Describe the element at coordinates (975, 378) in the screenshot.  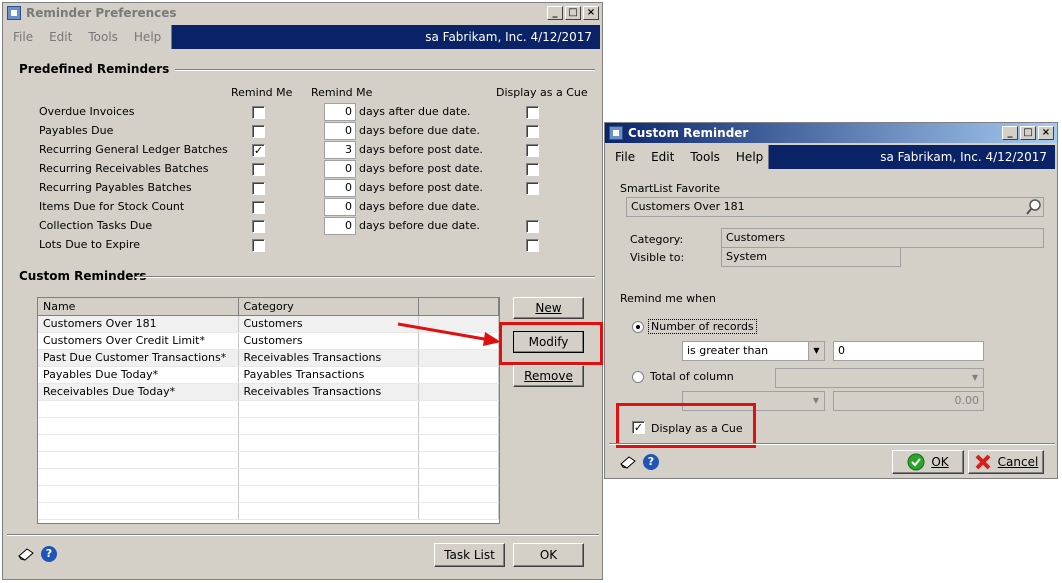
I see `chevron-down-icon: ▼` at that location.